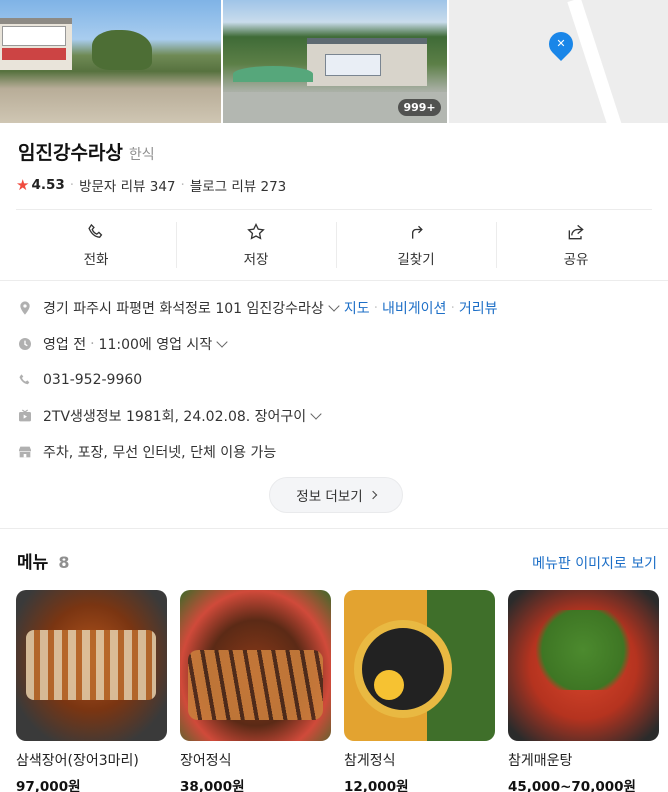  I want to click on photo-count-badge: 999+, so click(419, 107).